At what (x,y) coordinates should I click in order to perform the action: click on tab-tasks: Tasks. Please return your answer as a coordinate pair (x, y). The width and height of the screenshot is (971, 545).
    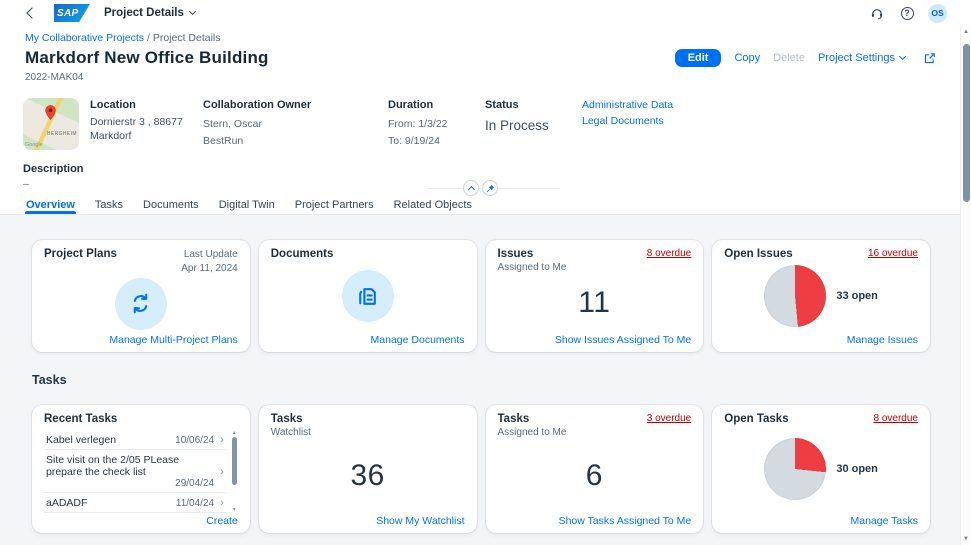
    Looking at the image, I should click on (109, 205).